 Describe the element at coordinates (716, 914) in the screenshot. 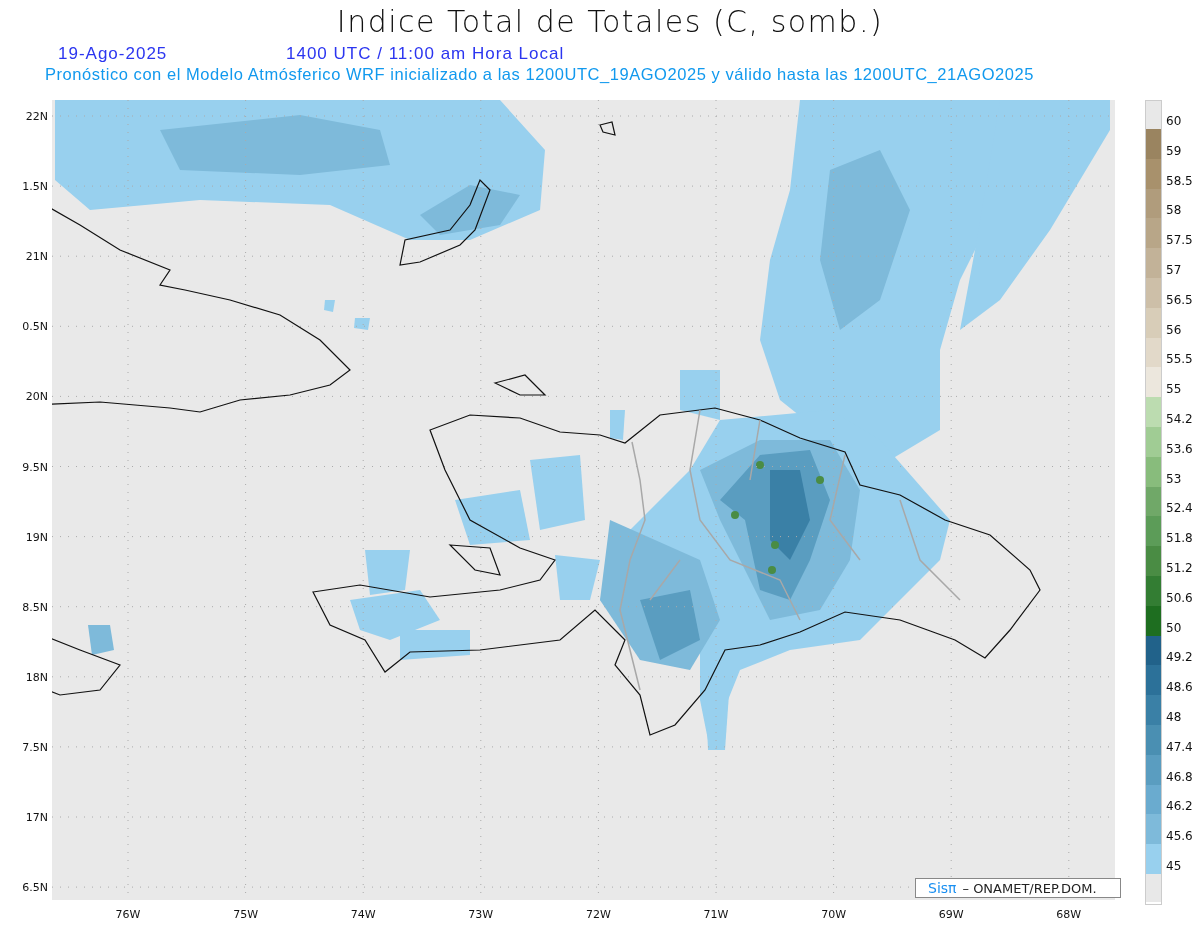

I see `longitude-label: 71W` at that location.